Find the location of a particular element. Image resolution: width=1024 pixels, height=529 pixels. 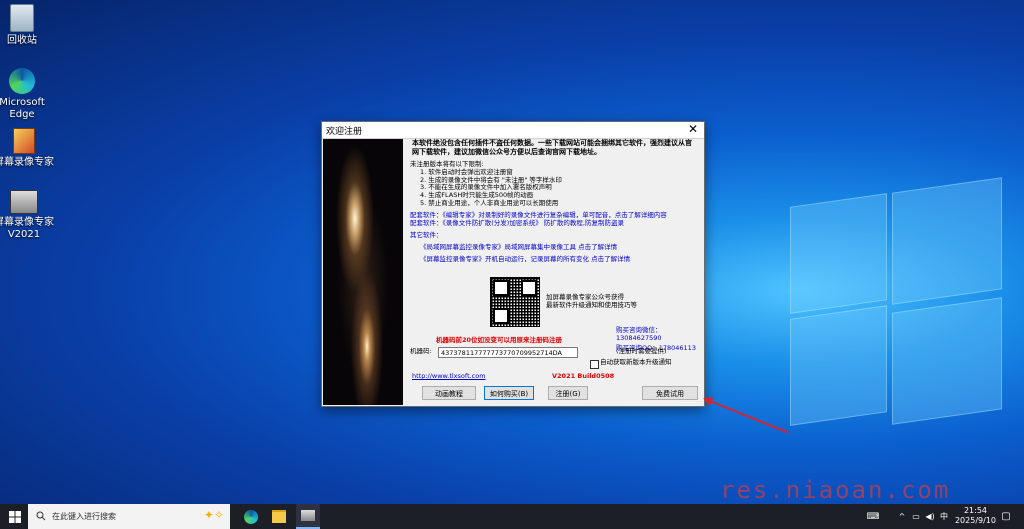

taskbar-screen-recorder is located at coordinates (308, 516).